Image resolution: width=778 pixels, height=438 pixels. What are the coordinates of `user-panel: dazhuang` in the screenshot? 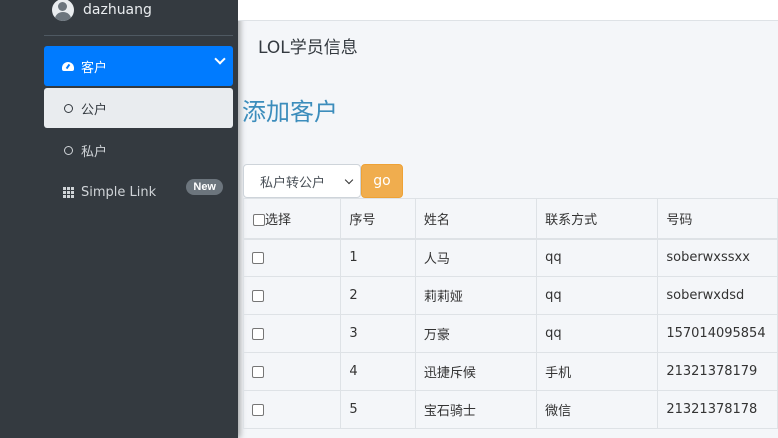 It's located at (102, 14).